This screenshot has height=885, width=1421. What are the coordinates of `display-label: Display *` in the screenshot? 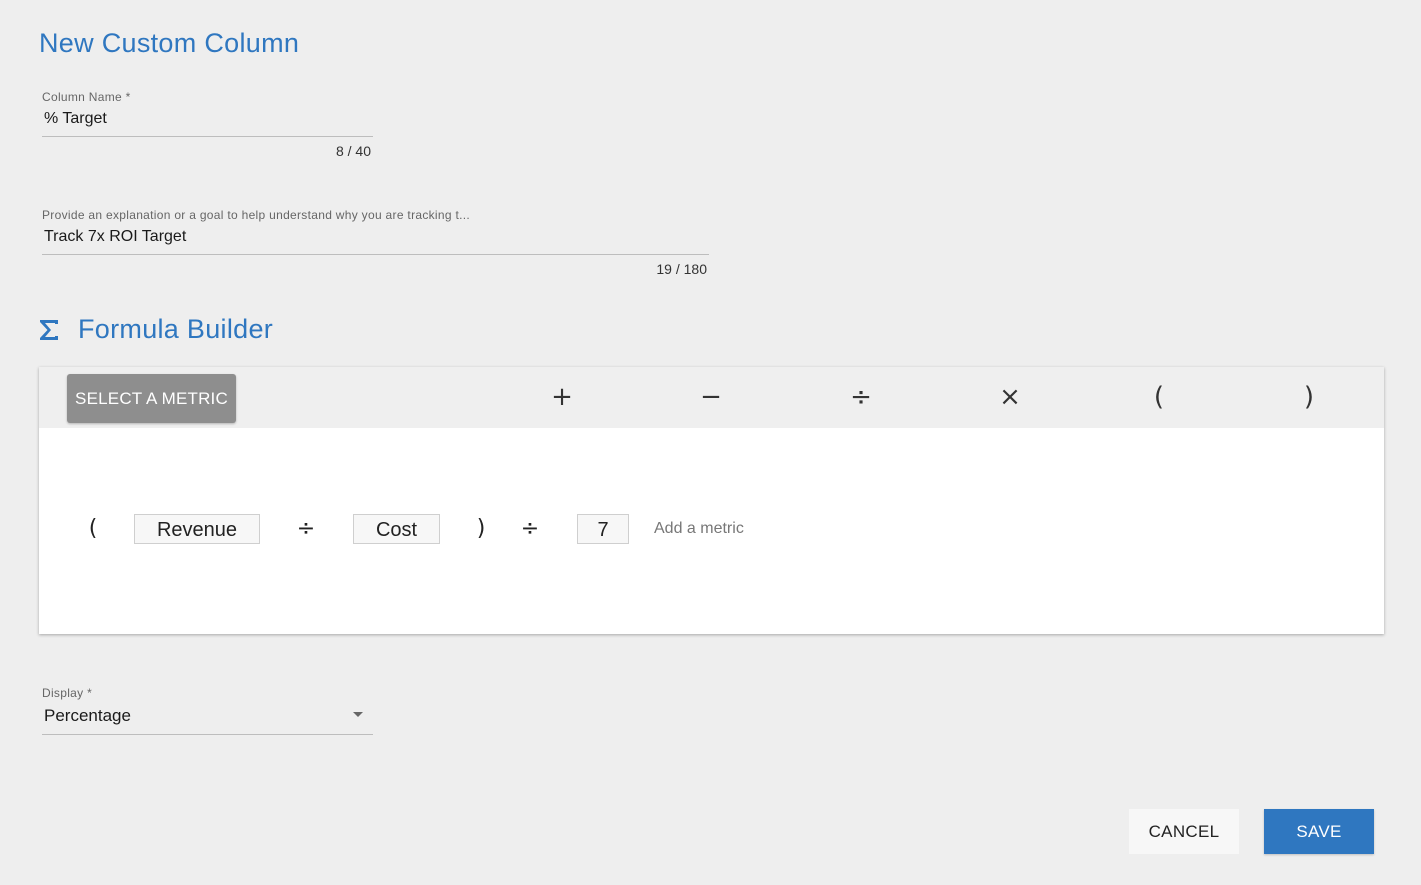 It's located at (67, 693).